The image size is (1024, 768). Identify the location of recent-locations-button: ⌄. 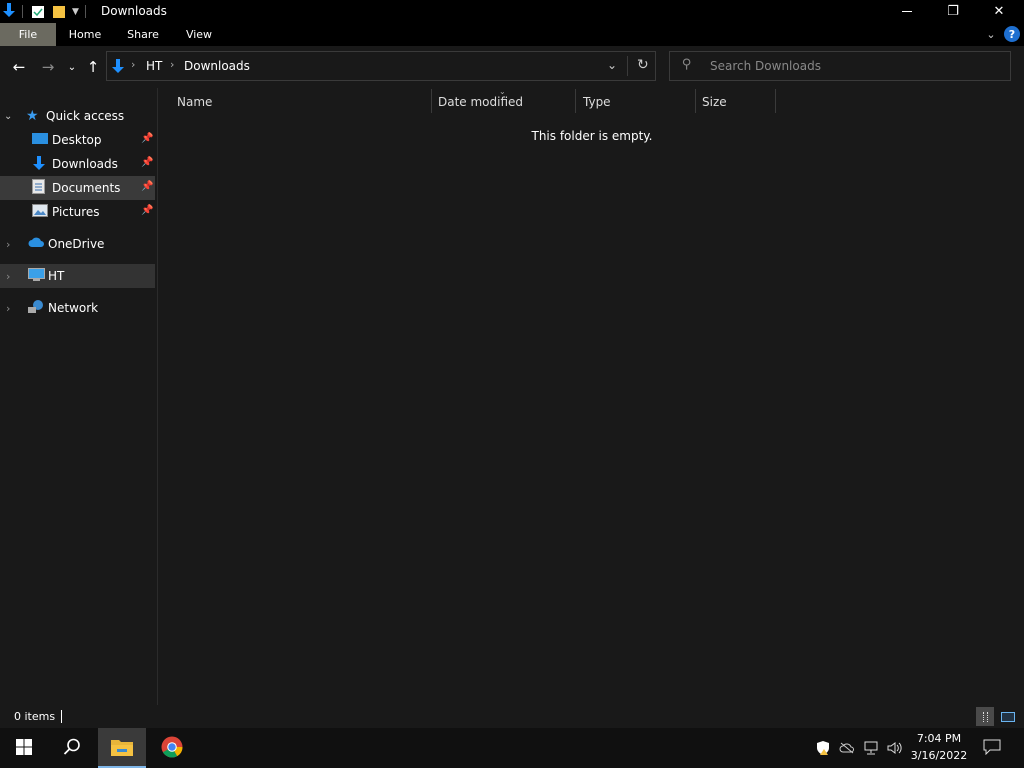
(72, 67).